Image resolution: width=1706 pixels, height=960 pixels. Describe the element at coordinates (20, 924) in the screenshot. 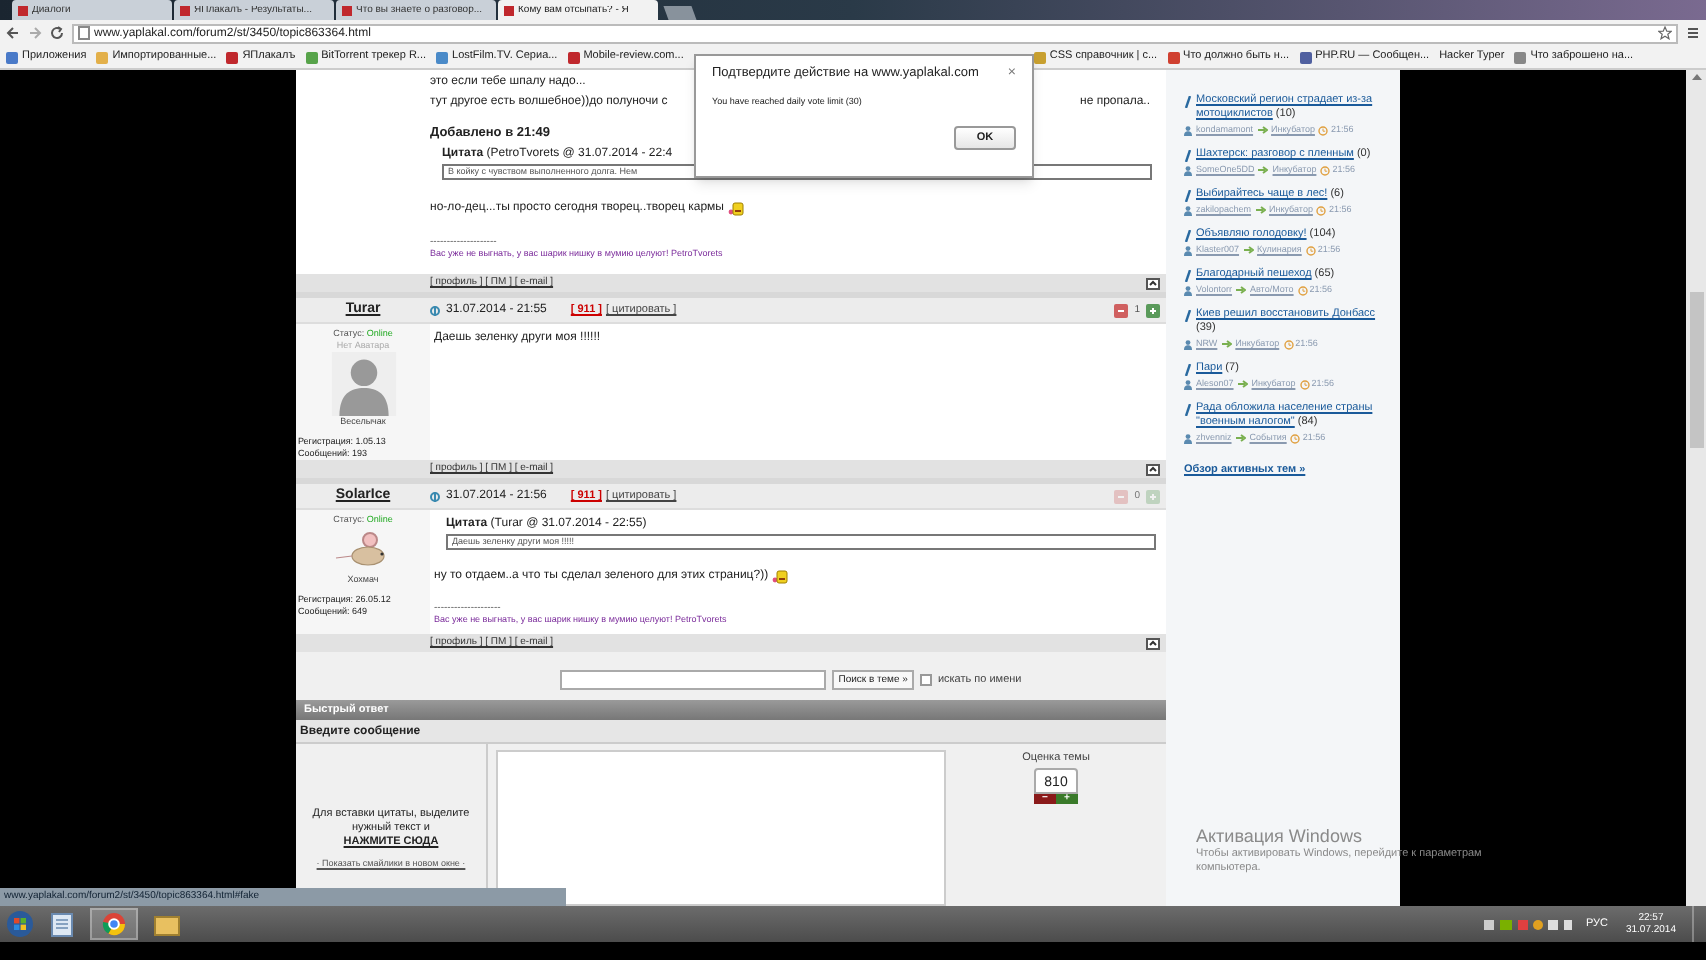

I see `start-icon` at that location.